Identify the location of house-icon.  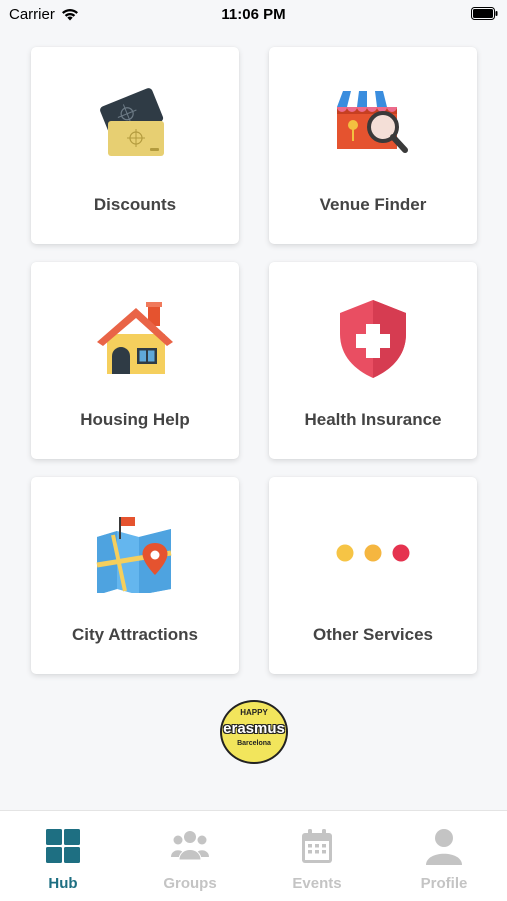
(135, 338).